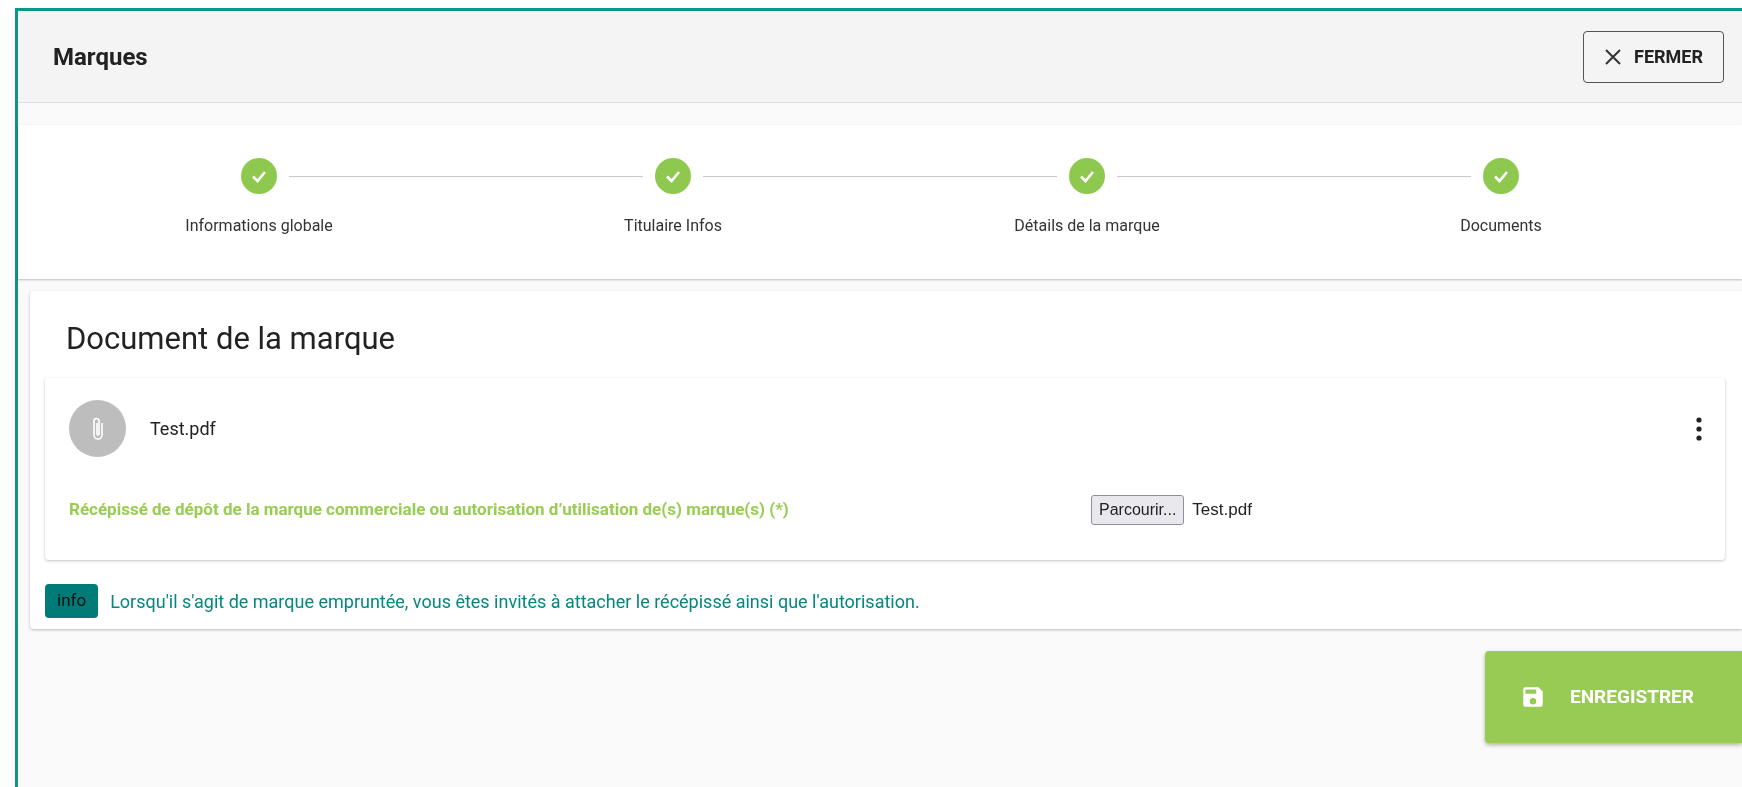 The image size is (1742, 787). What do you see at coordinates (1653, 56) in the screenshot?
I see `close-button: FERMER` at bounding box center [1653, 56].